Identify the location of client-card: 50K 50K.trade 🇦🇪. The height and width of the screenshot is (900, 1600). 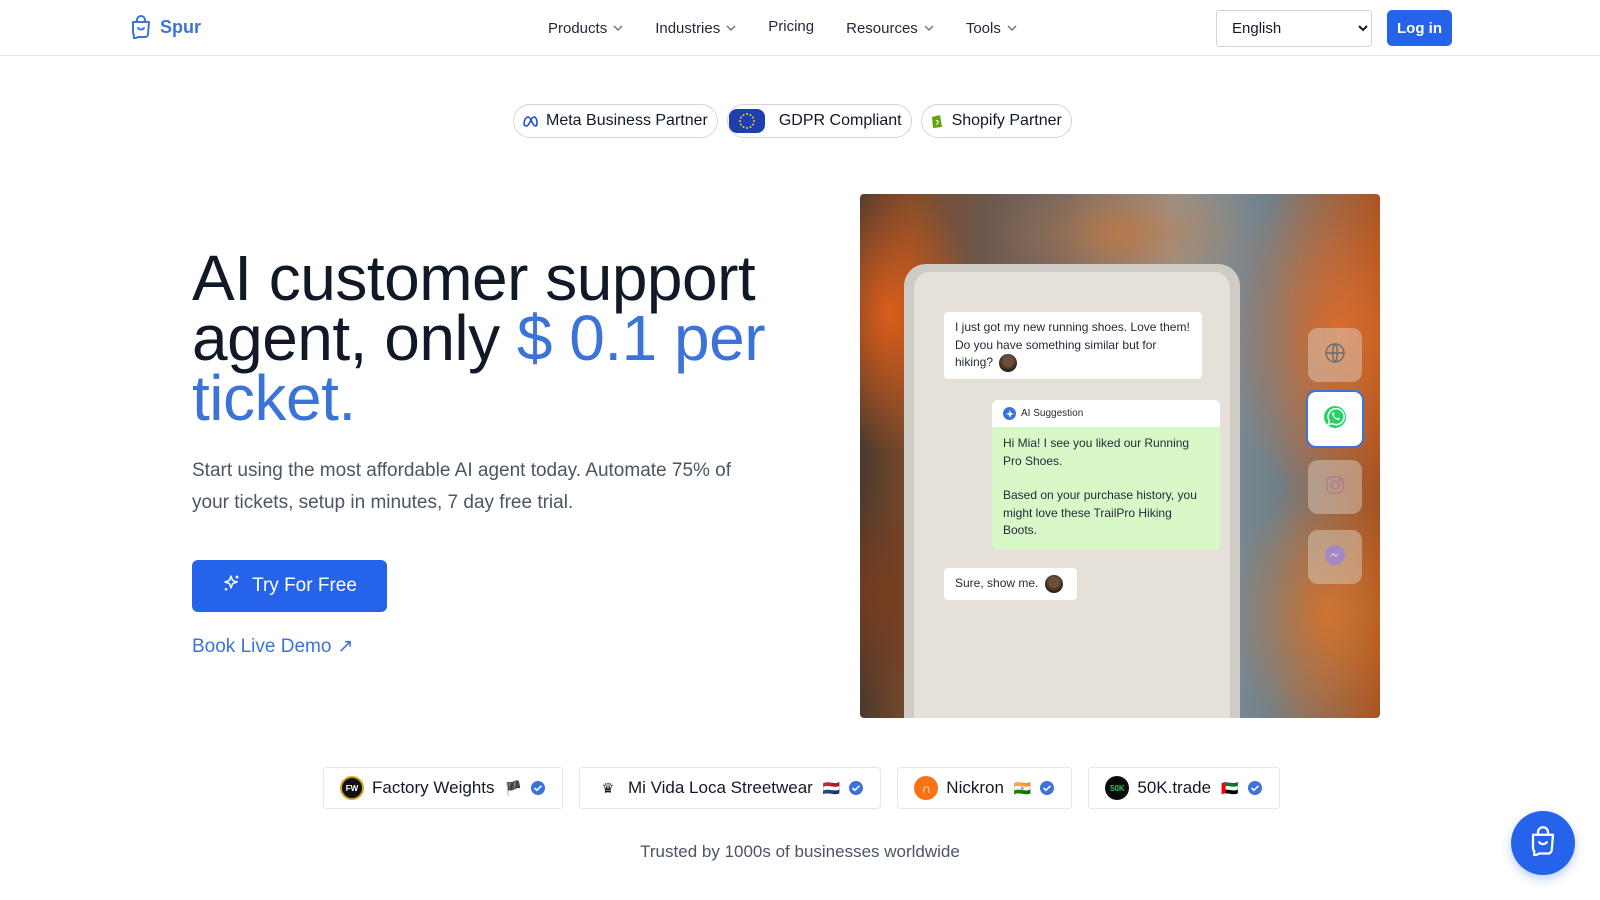
(1184, 788).